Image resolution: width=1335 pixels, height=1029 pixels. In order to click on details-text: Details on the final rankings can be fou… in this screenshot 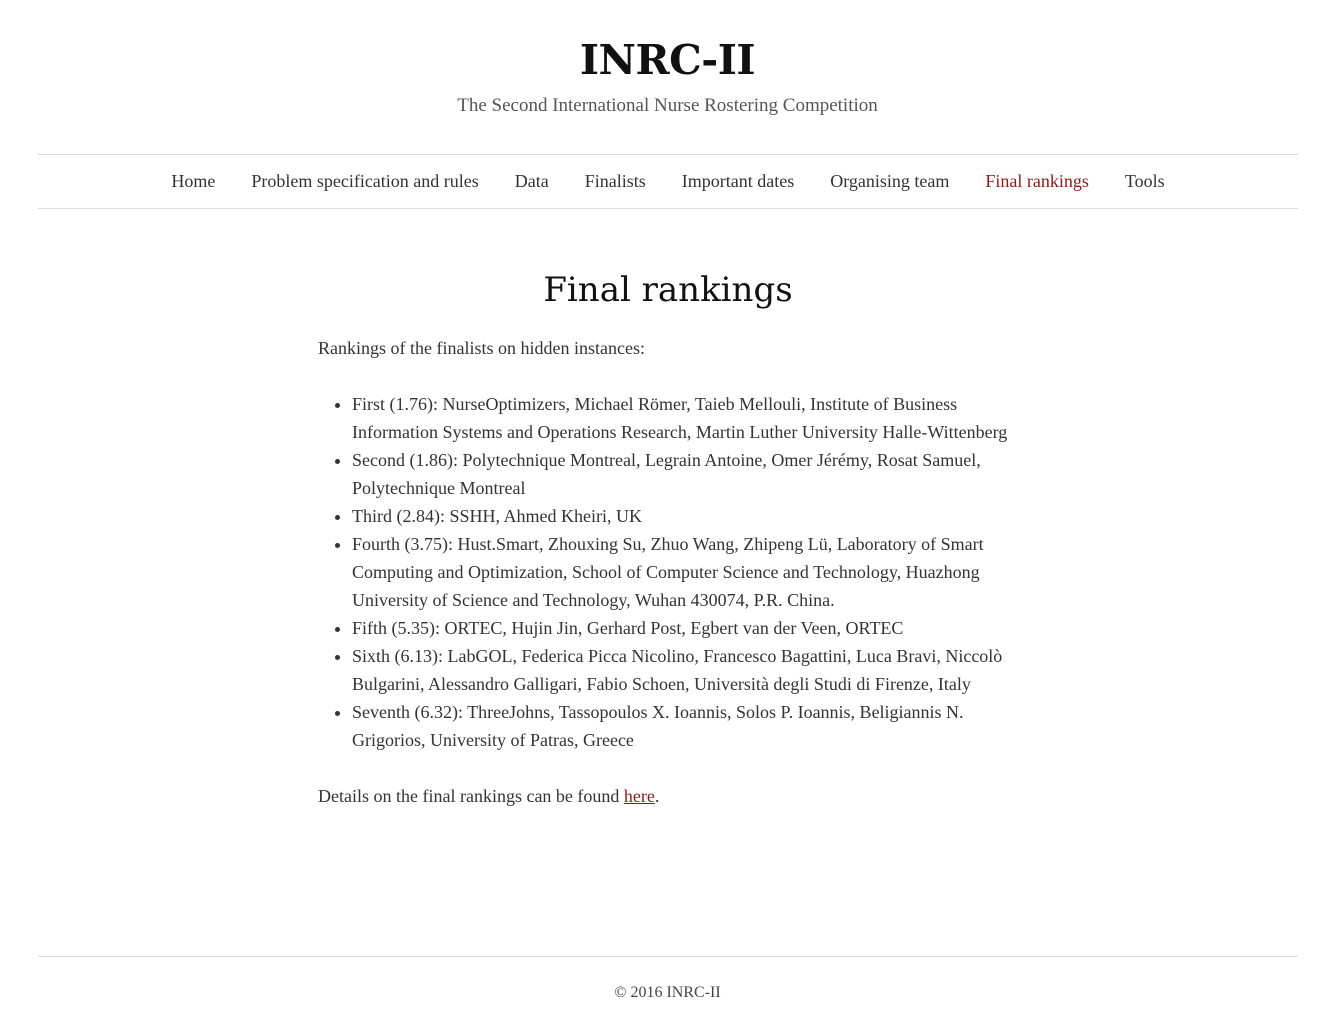, I will do `click(471, 796)`.